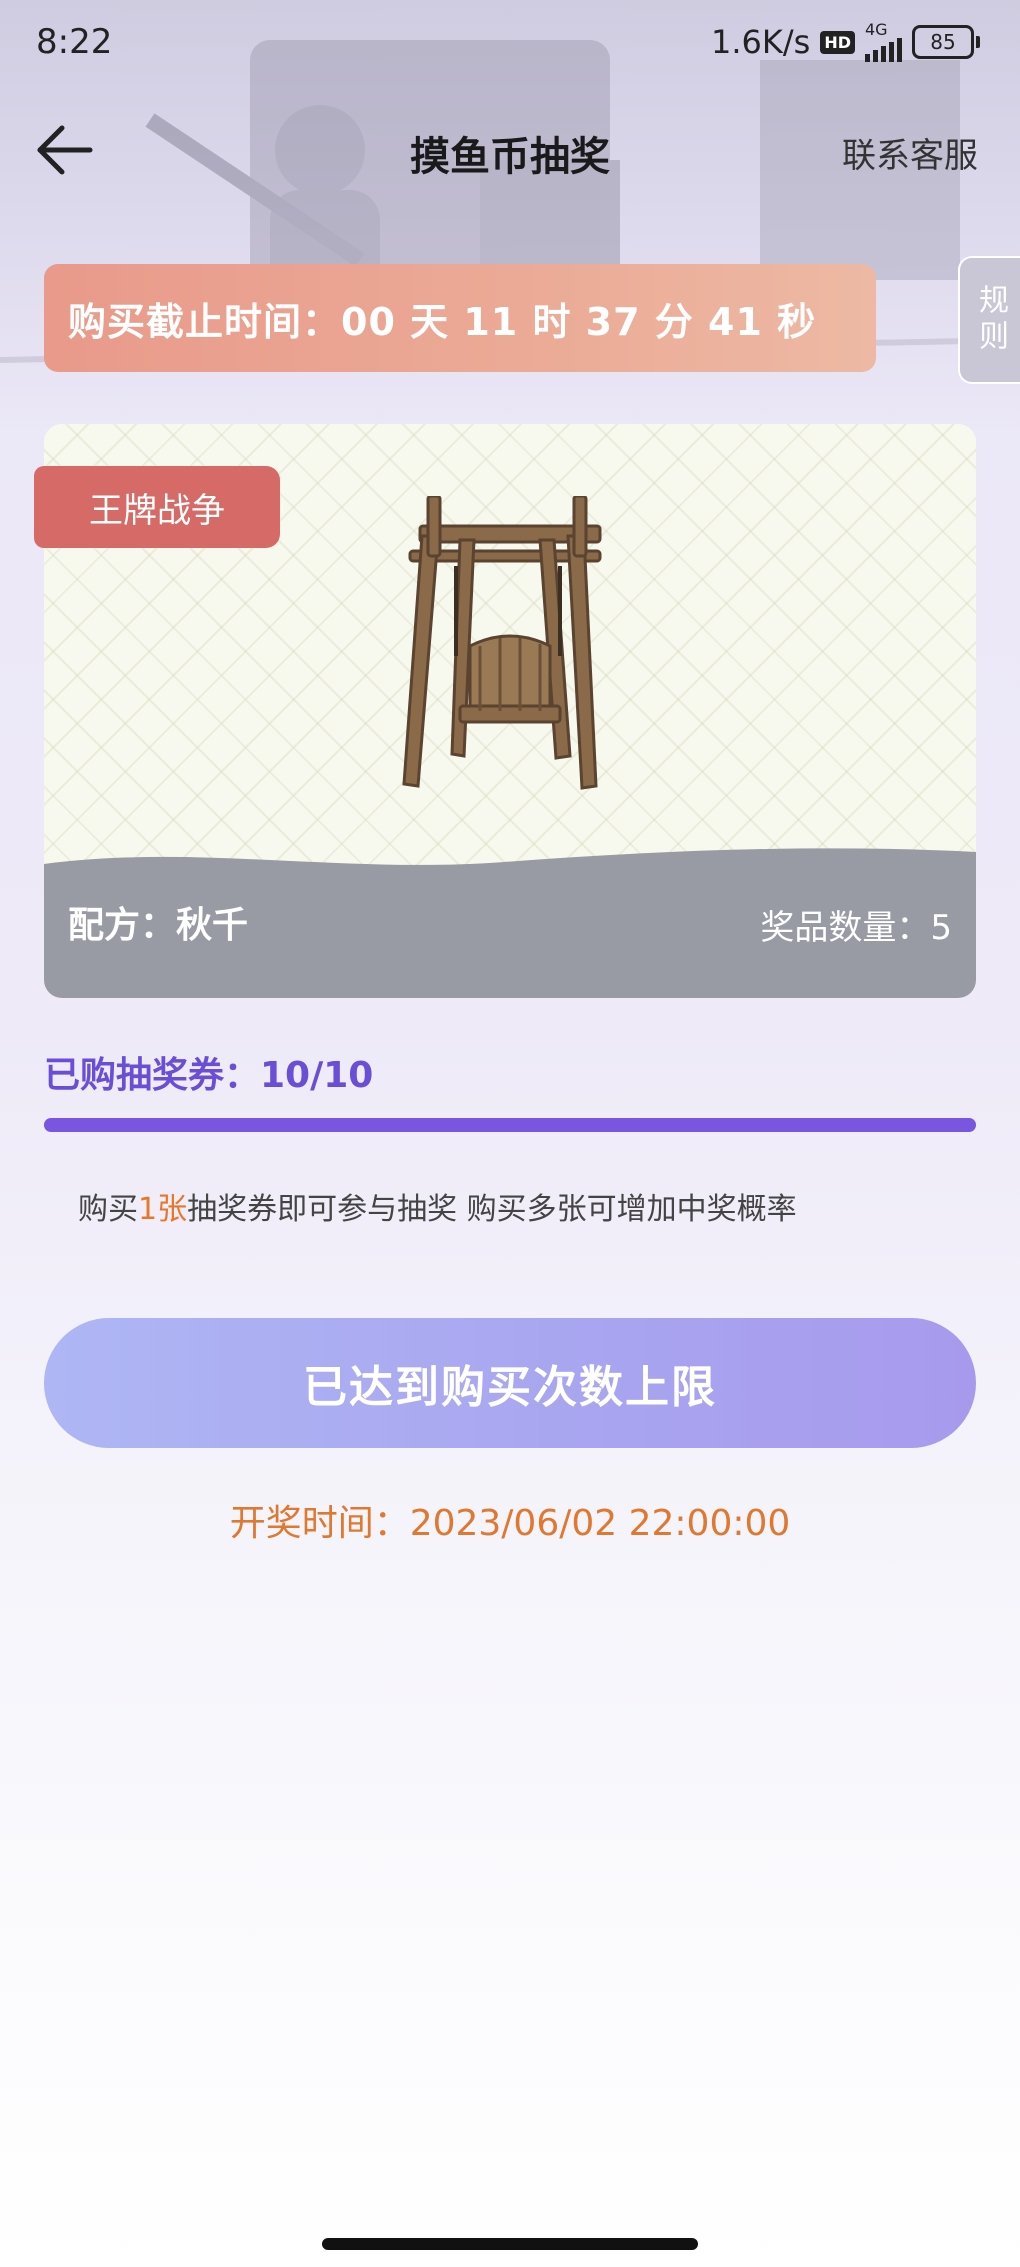 This screenshot has width=1020, height=2267. Describe the element at coordinates (108, 1209) in the screenshot. I see `hint-prefix: 购买` at that location.